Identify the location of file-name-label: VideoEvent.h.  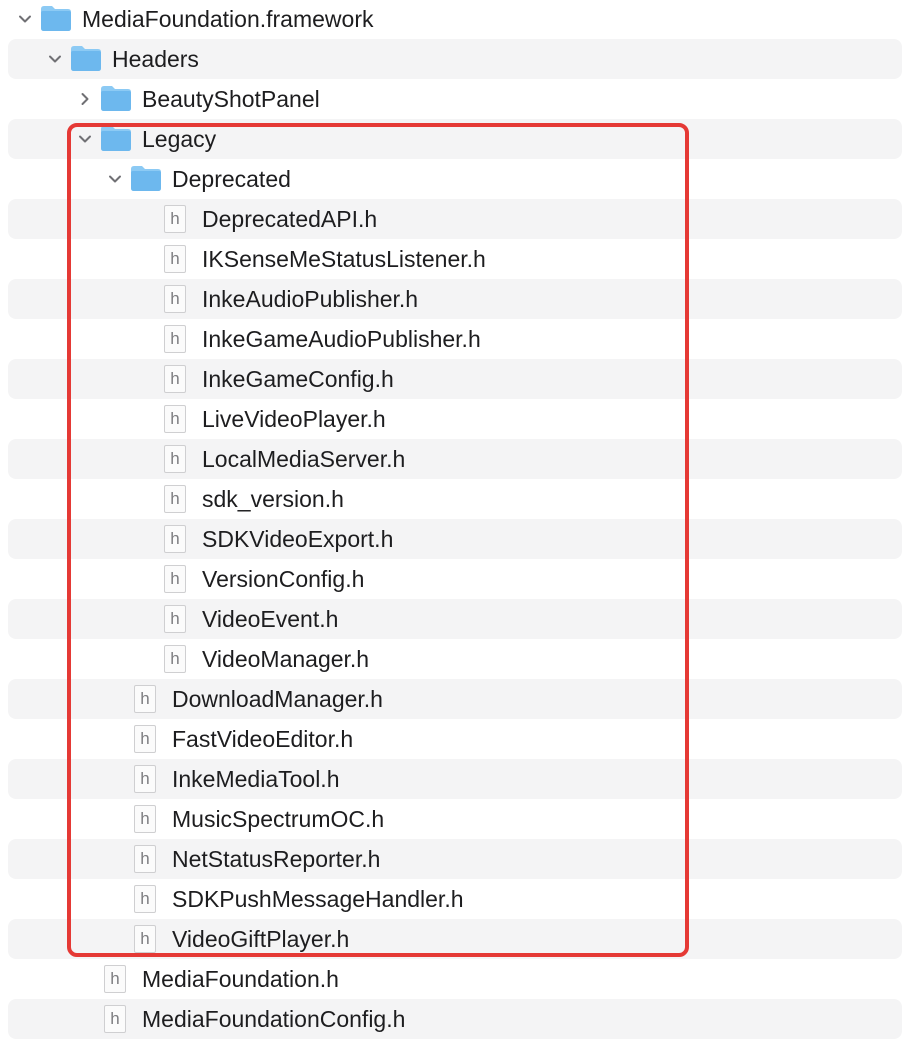
(270, 619).